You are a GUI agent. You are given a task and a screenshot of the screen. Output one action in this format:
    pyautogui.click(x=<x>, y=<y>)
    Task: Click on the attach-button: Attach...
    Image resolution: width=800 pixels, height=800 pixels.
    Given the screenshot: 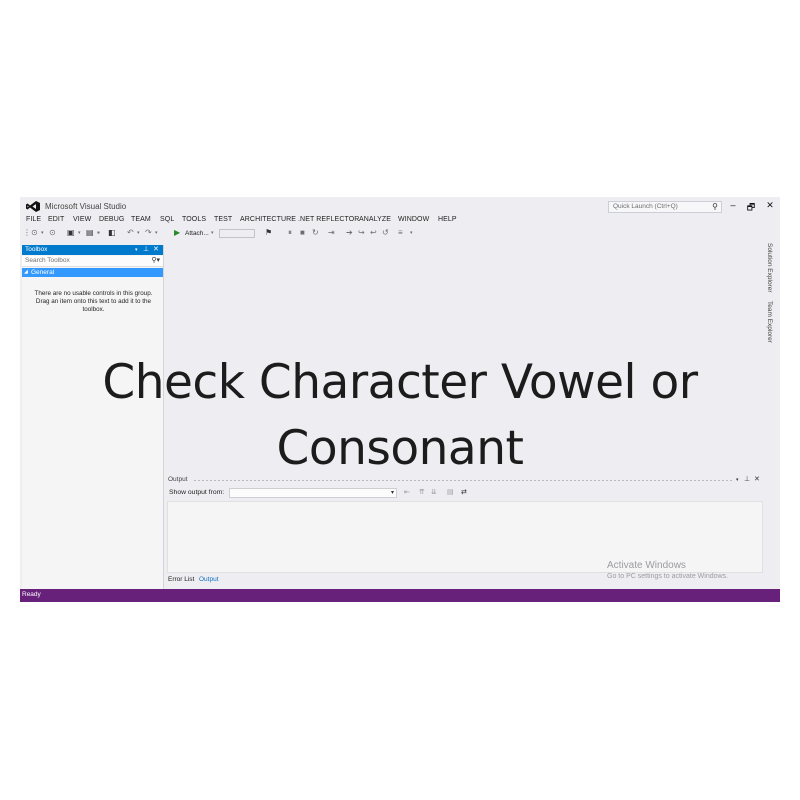 What is the action you would take?
    pyautogui.click(x=197, y=233)
    